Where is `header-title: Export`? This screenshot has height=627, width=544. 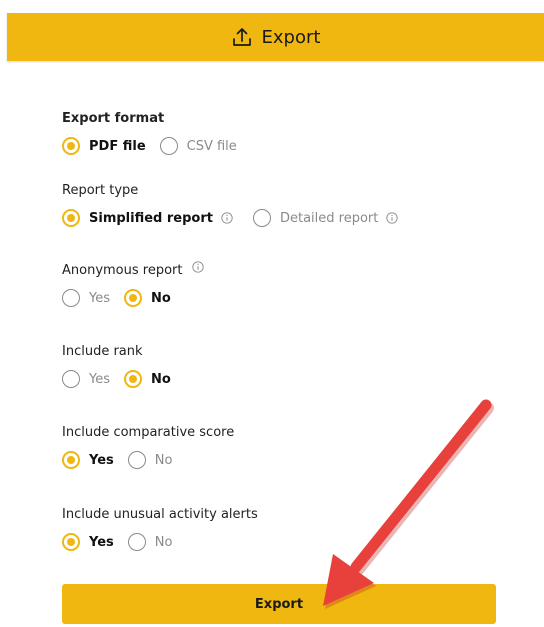 header-title: Export is located at coordinates (291, 37).